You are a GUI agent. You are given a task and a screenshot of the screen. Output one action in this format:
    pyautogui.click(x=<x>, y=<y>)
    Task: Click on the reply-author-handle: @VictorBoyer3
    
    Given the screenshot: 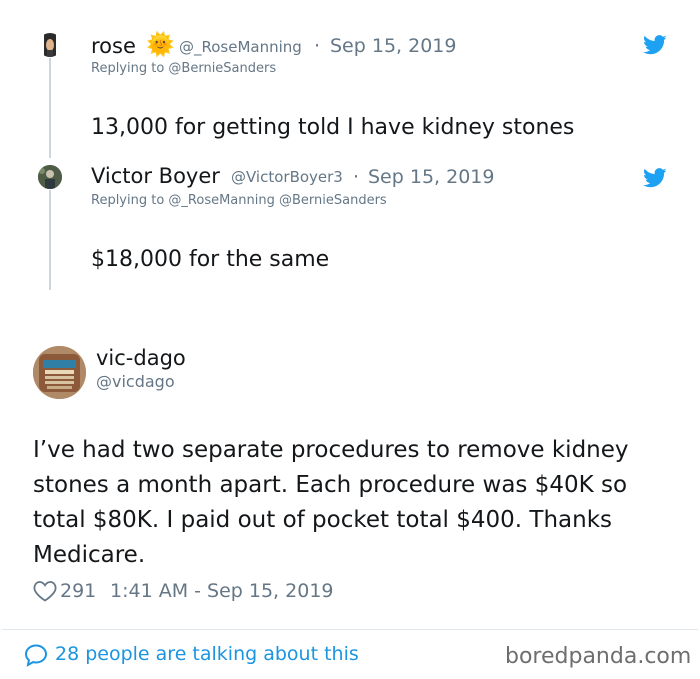 What is the action you would take?
    pyautogui.click(x=287, y=177)
    